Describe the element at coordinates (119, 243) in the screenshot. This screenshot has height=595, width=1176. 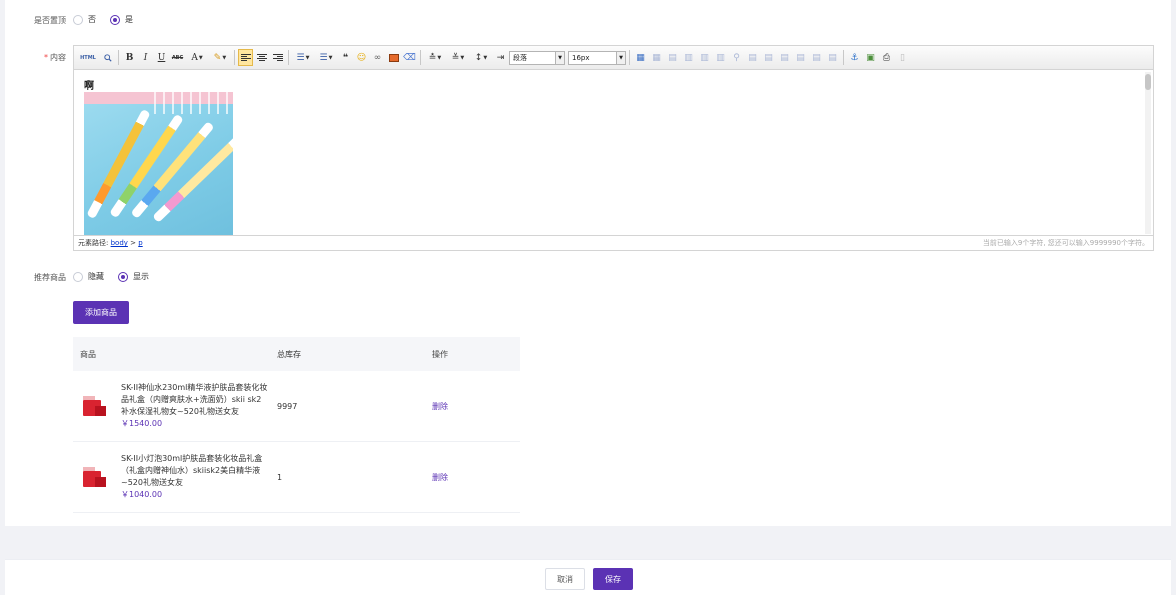
I see `path-body-link: body` at that location.